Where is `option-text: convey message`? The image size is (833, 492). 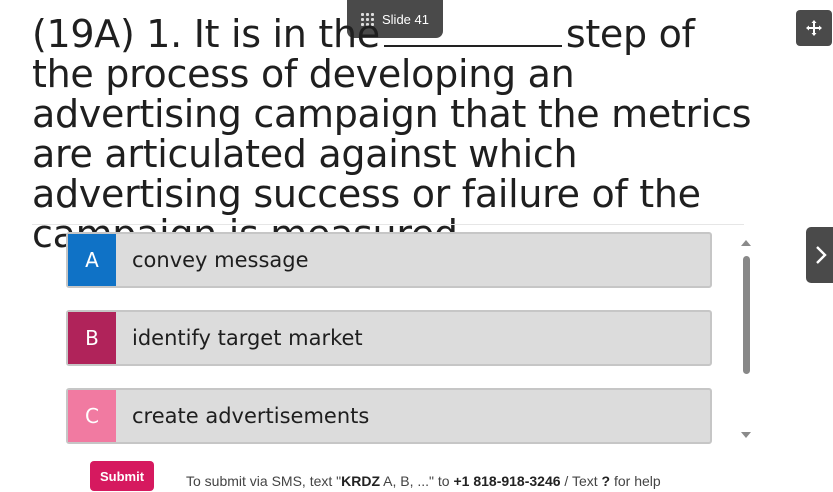 option-text: convey message is located at coordinates (220, 260).